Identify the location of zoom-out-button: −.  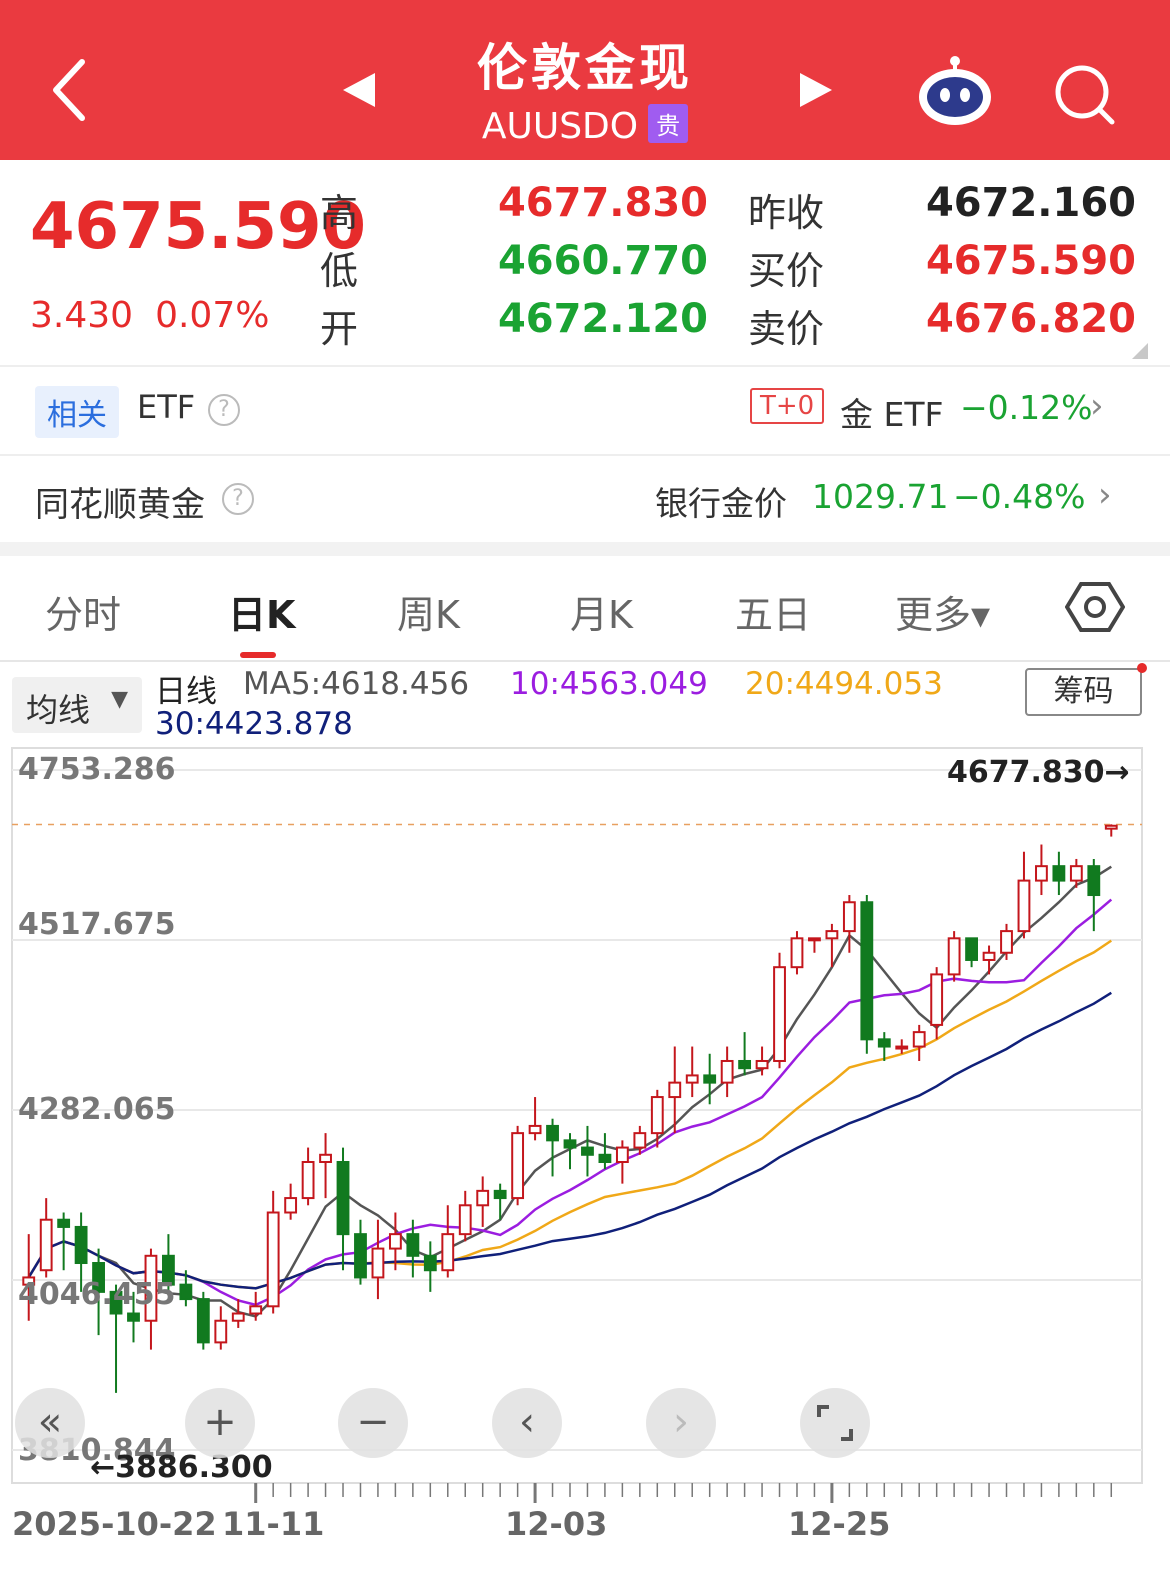
(373, 1423).